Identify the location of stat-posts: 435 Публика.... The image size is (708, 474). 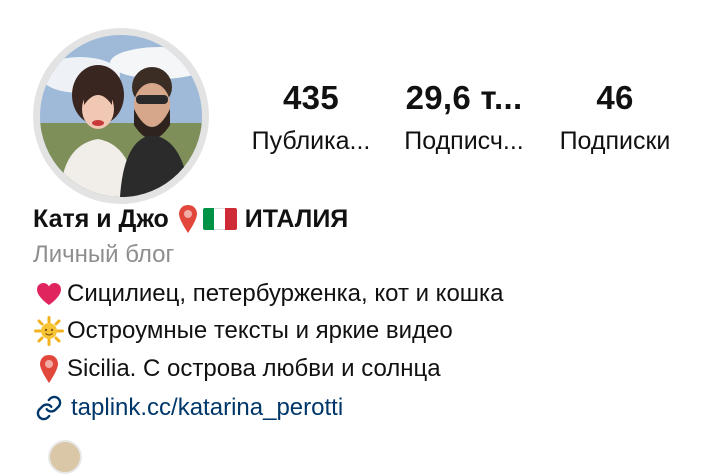
(311, 118).